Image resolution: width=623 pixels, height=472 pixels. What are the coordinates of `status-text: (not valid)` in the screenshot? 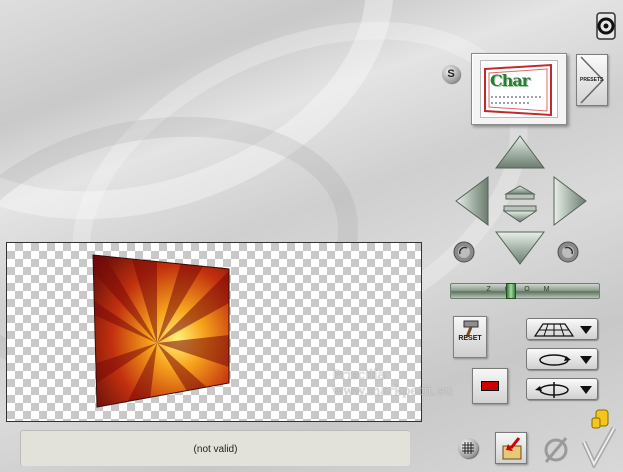 It's located at (215, 449).